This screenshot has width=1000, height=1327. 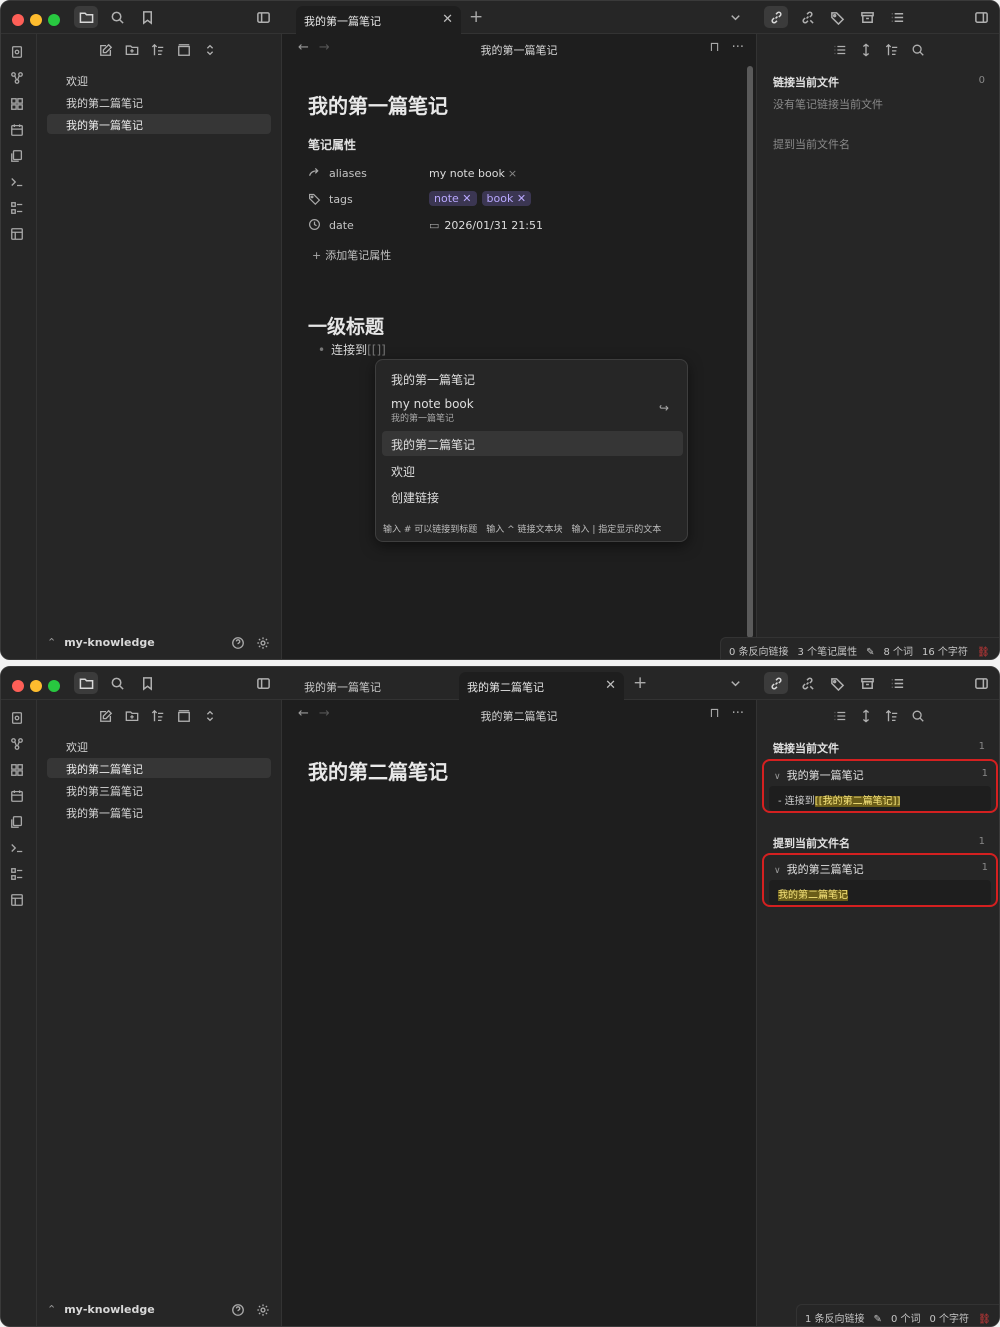 What do you see at coordinates (378, 20) in the screenshot?
I see `tab-first-note: 我的第一篇笔记 ✕` at bounding box center [378, 20].